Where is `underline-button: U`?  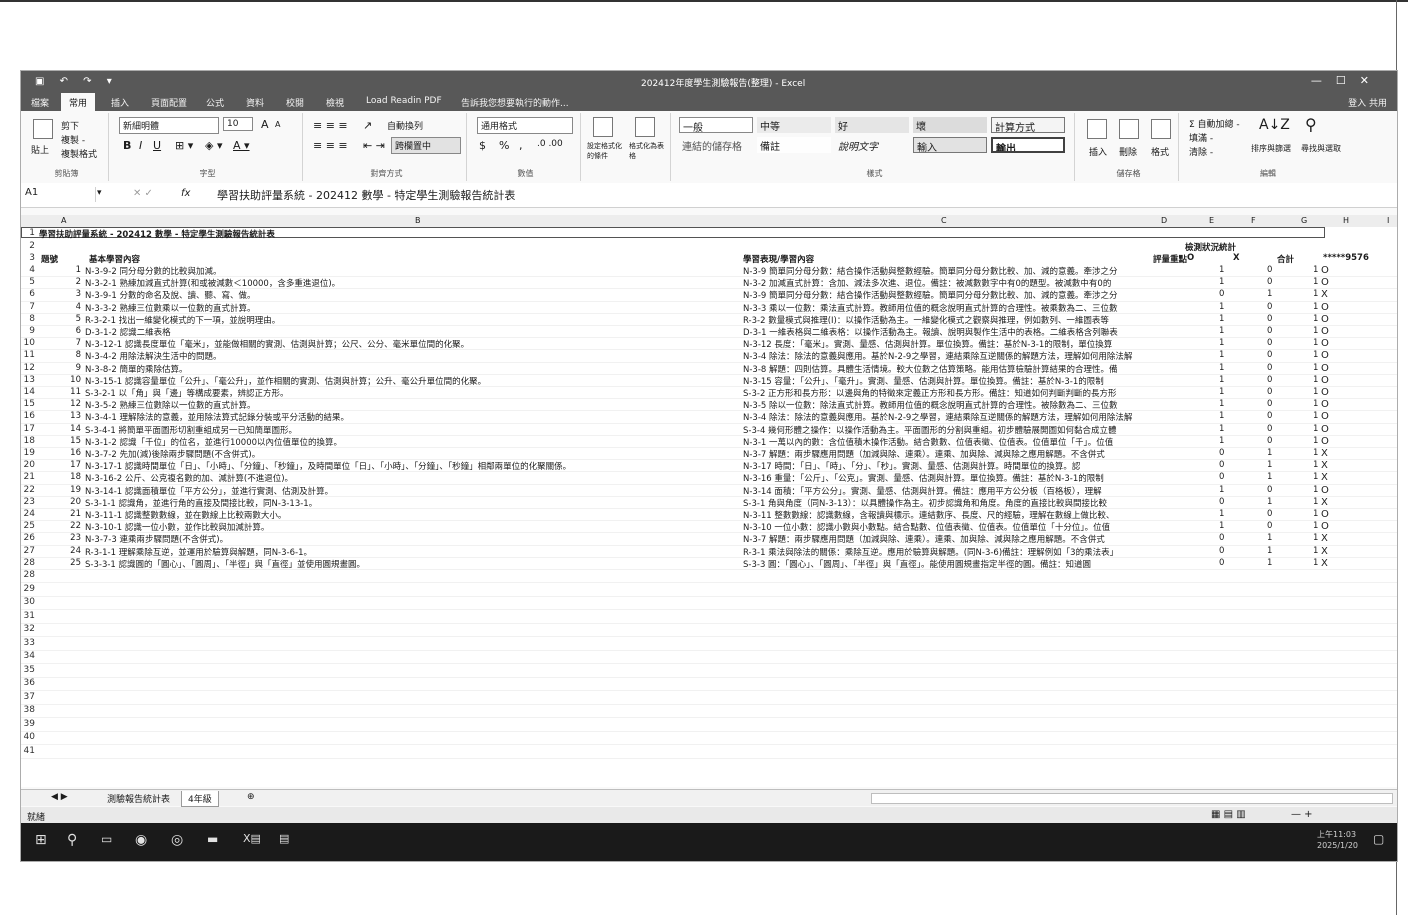
underline-button: U is located at coordinates (157, 145).